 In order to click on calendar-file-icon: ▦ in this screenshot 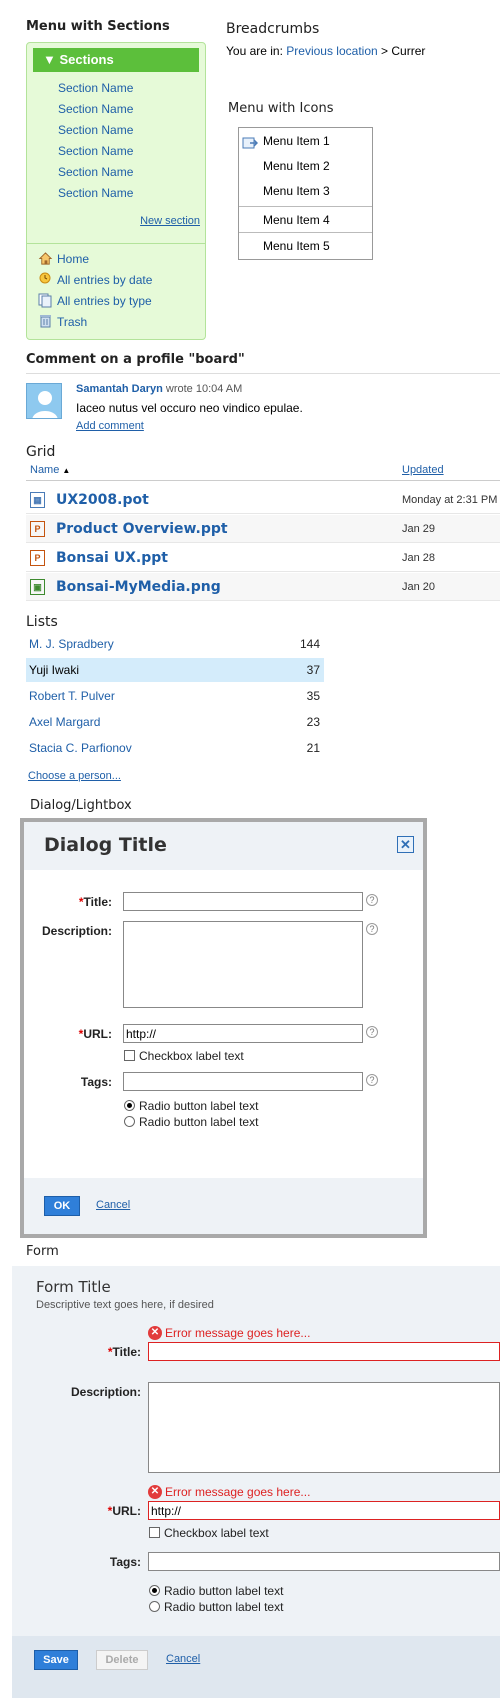, I will do `click(37, 500)`.